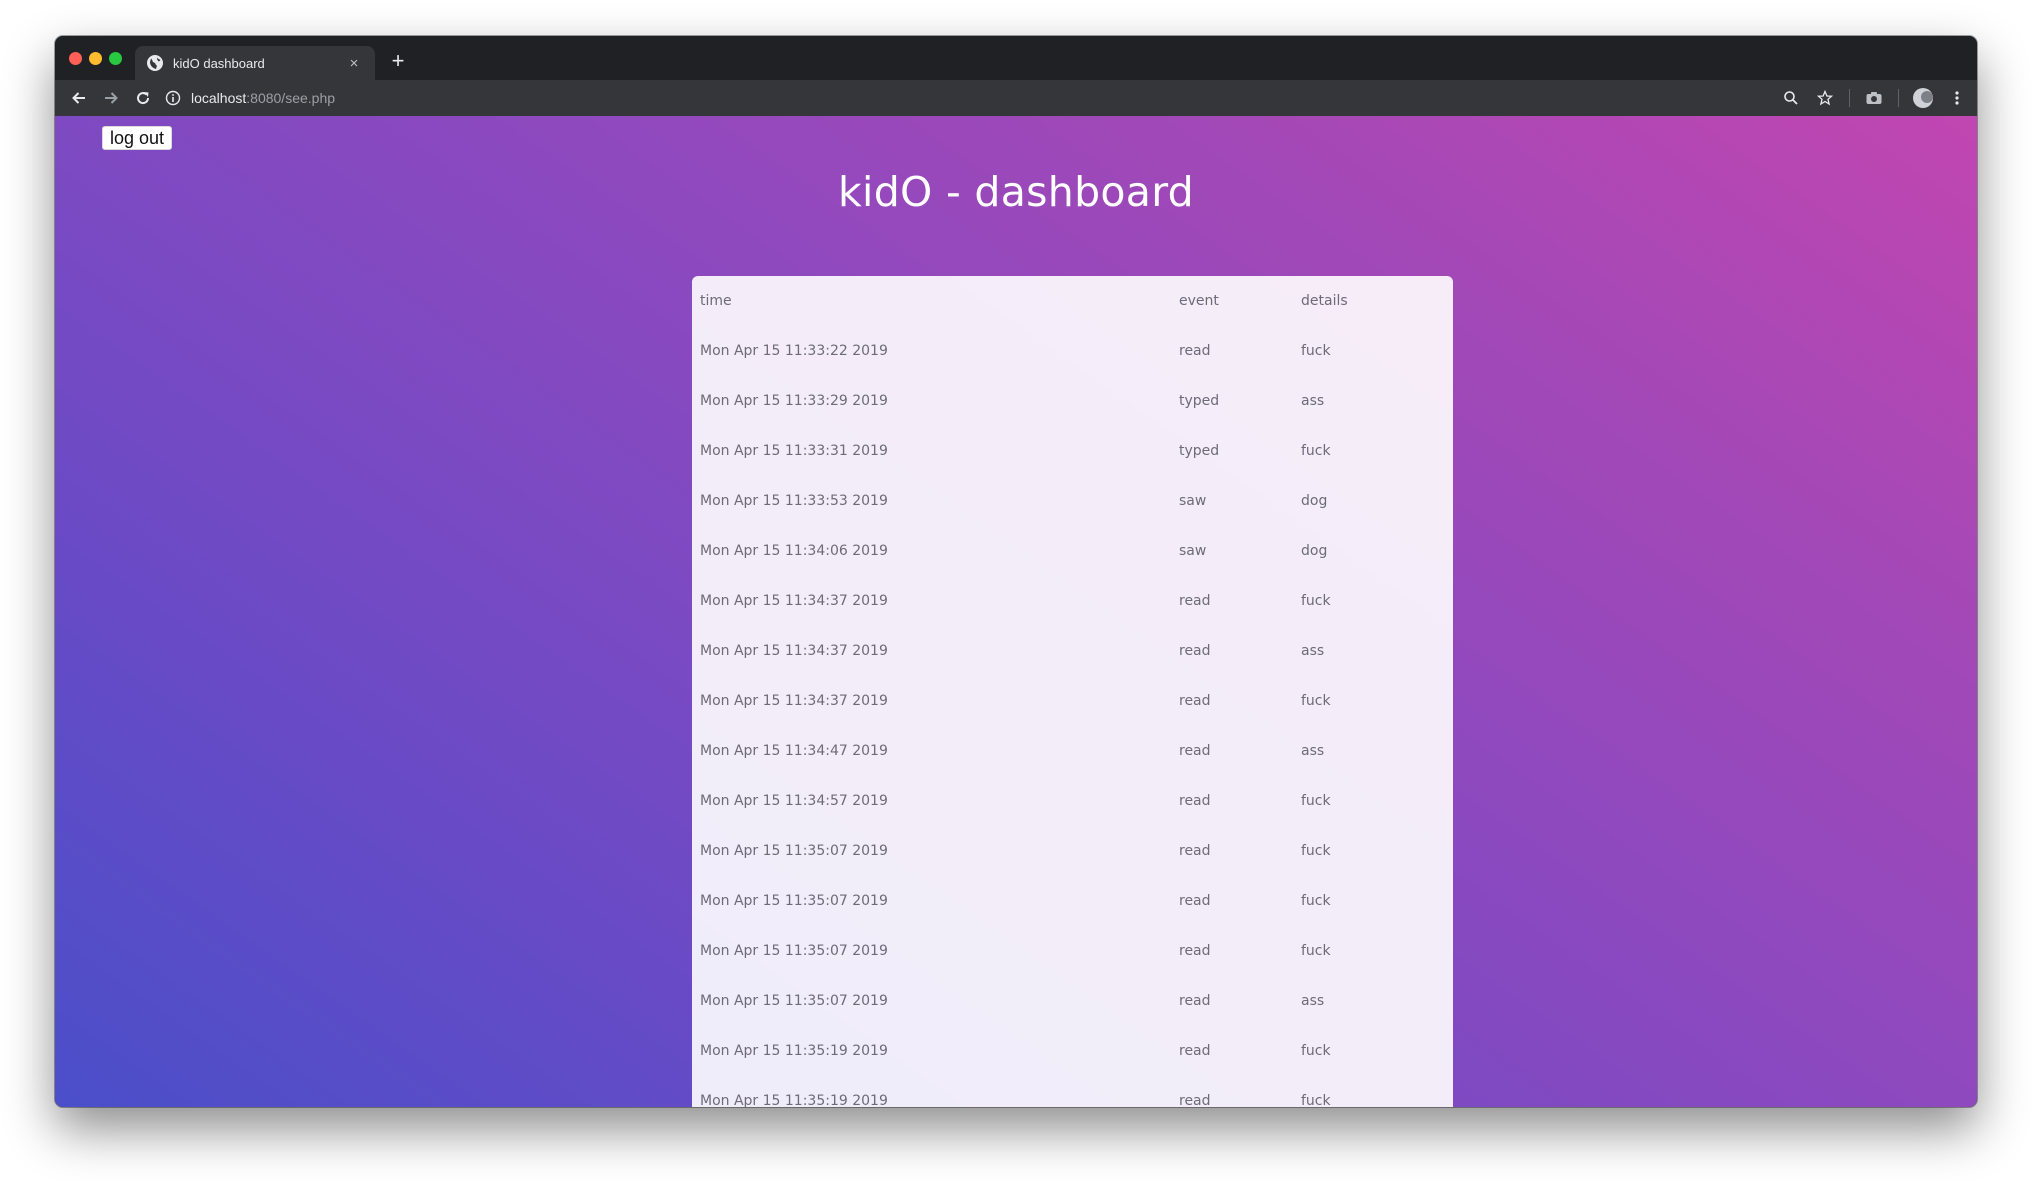 The width and height of the screenshot is (2032, 1181). I want to click on header-time: time, so click(716, 301).